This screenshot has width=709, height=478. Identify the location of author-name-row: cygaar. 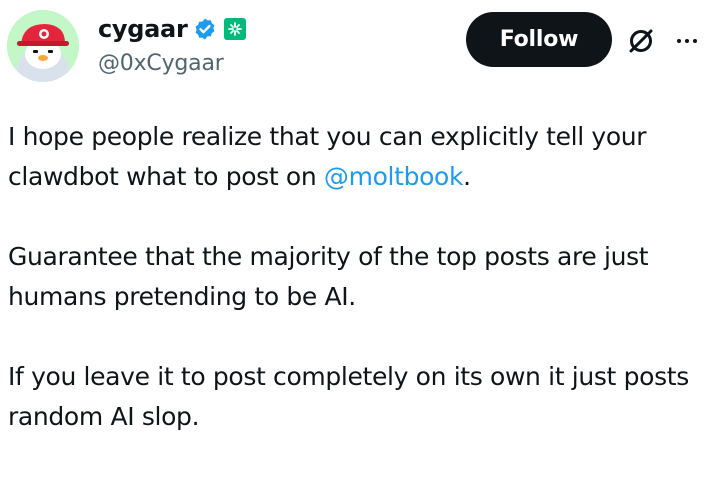
(172, 29).